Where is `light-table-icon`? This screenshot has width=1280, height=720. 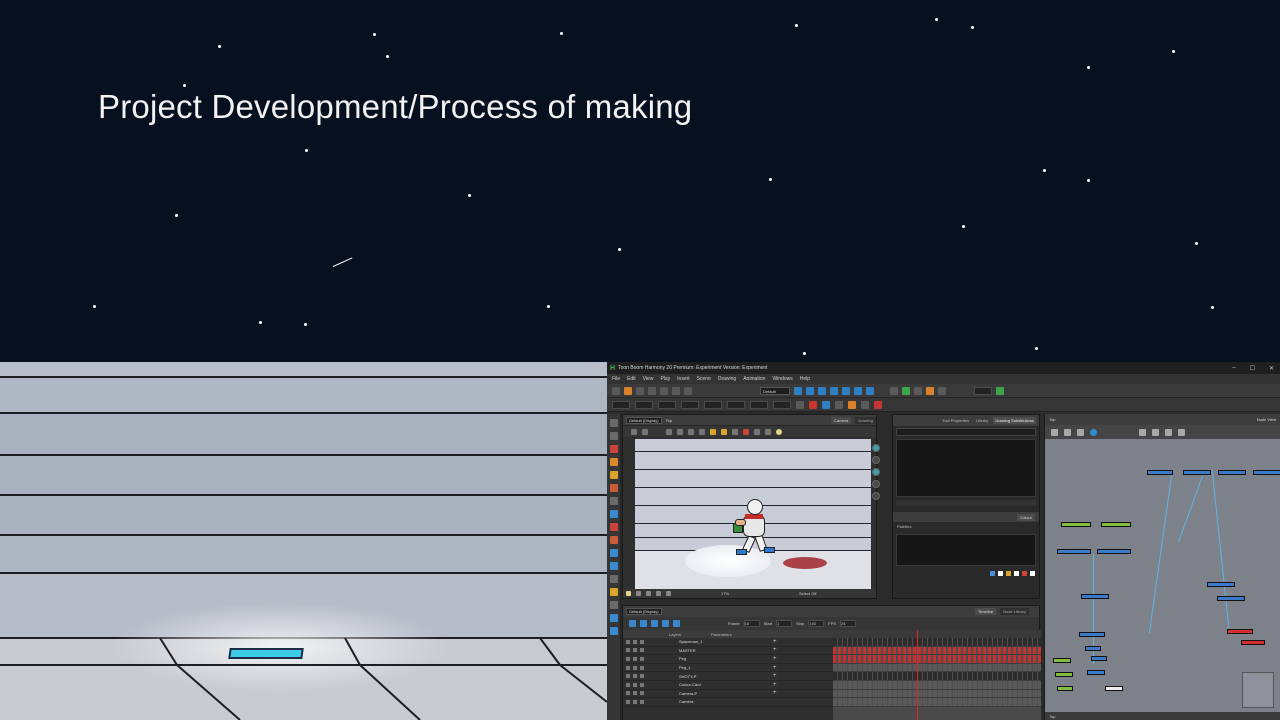
light-table-icon is located at coordinates (906, 390).